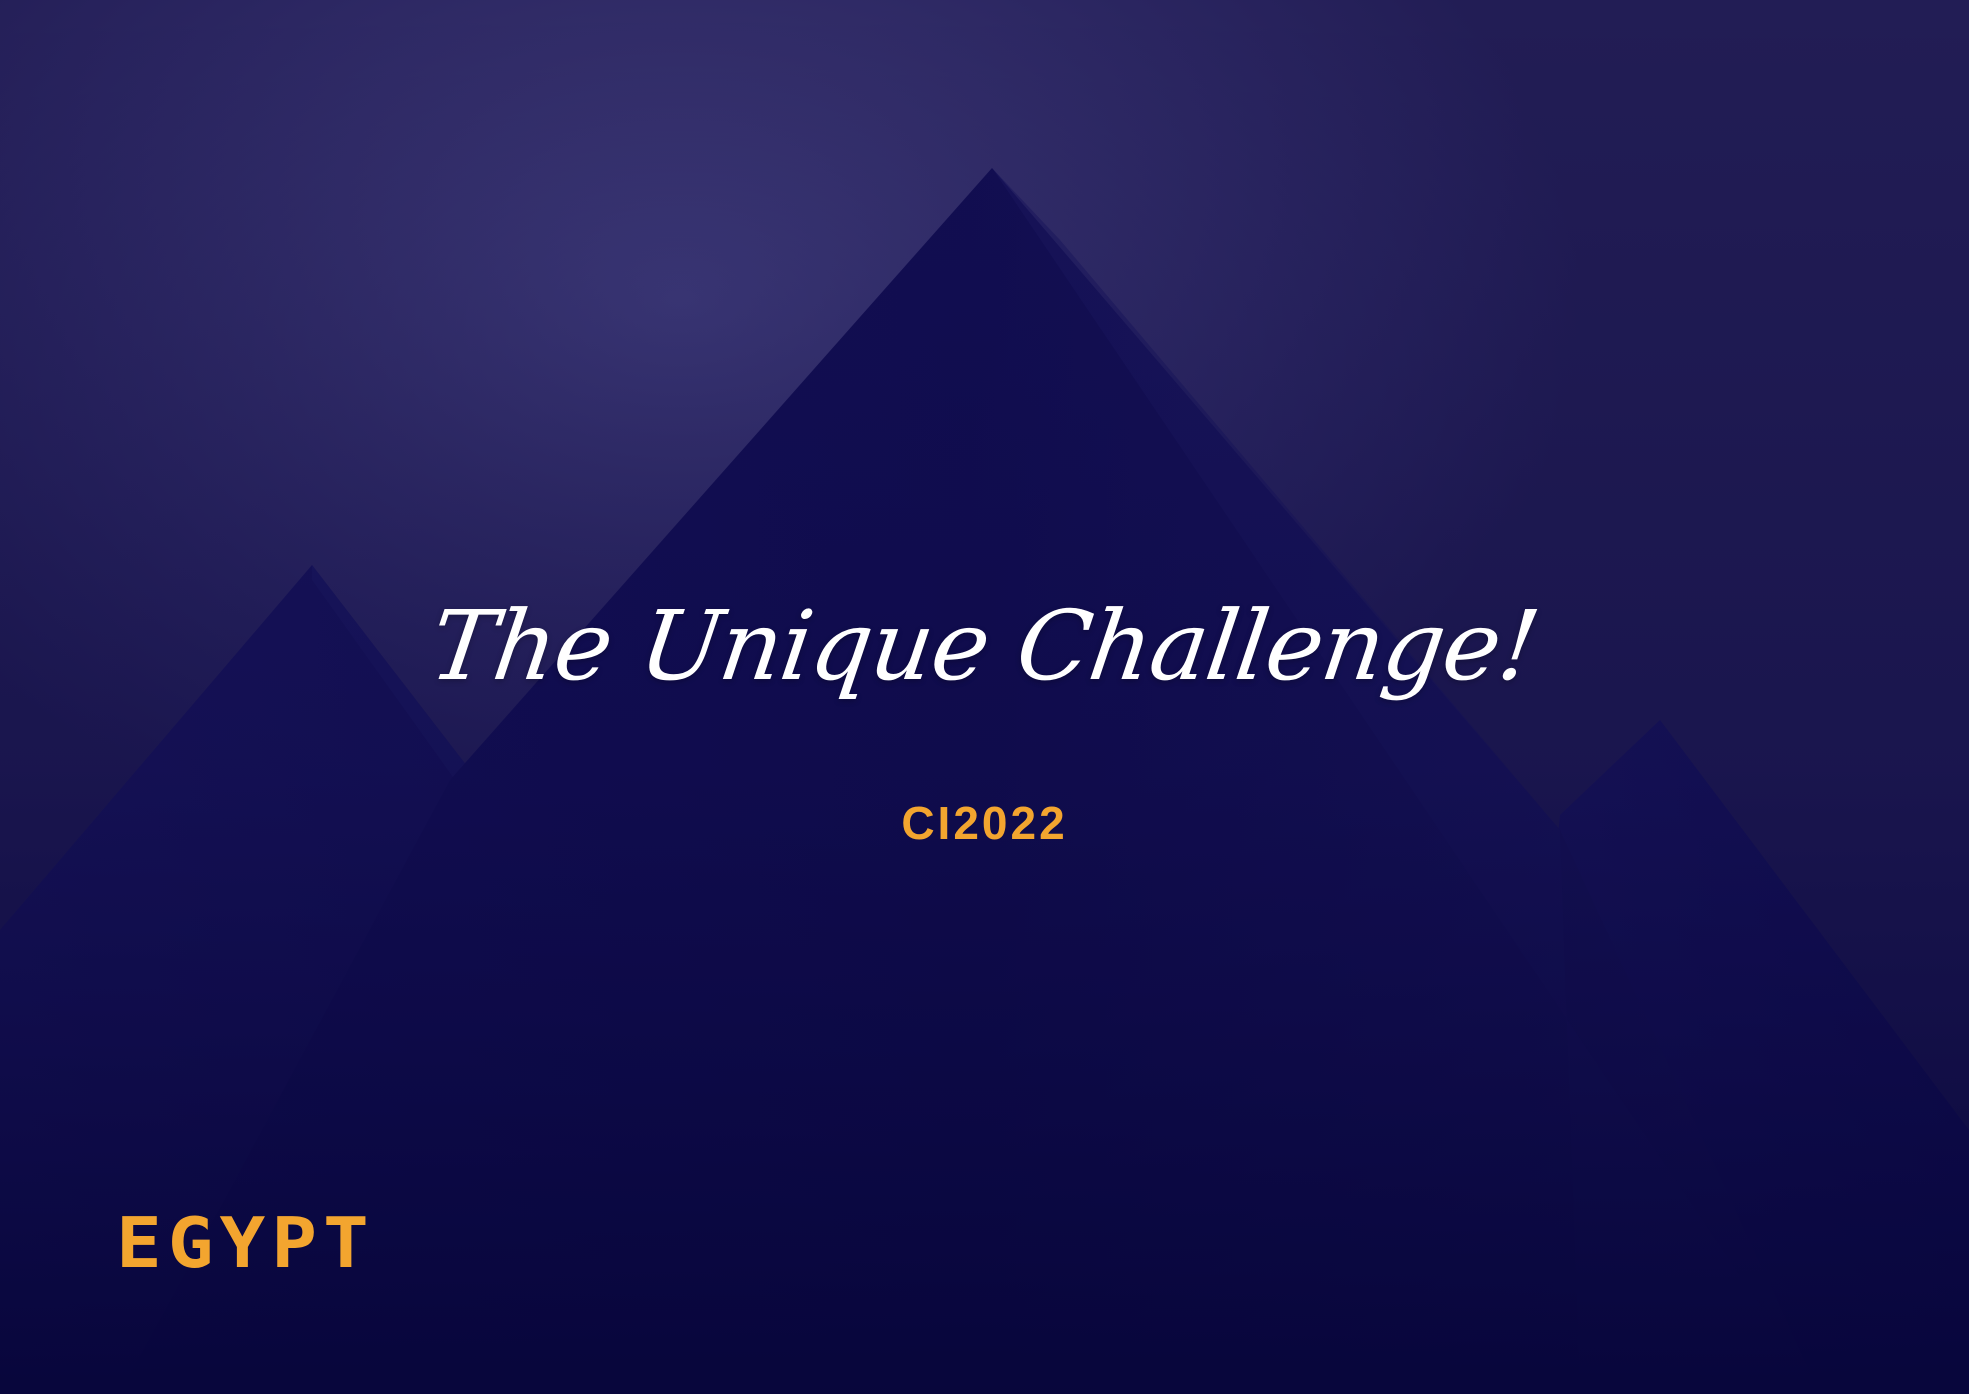 This screenshot has height=1394, width=1969. Describe the element at coordinates (984, 646) in the screenshot. I see `headline-title: The Unique Challenge!` at that location.